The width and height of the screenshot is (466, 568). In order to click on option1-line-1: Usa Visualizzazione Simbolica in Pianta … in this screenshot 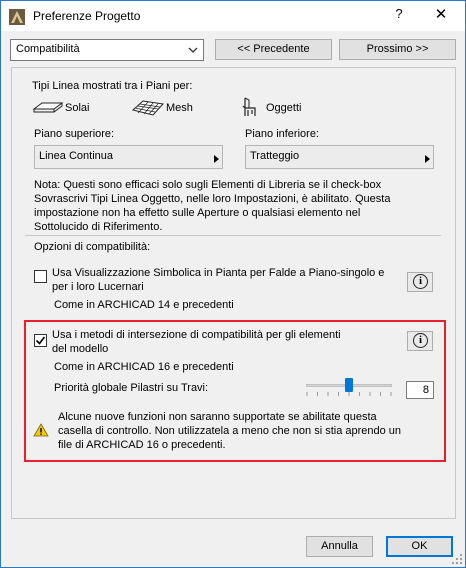, I will do `click(218, 273)`.